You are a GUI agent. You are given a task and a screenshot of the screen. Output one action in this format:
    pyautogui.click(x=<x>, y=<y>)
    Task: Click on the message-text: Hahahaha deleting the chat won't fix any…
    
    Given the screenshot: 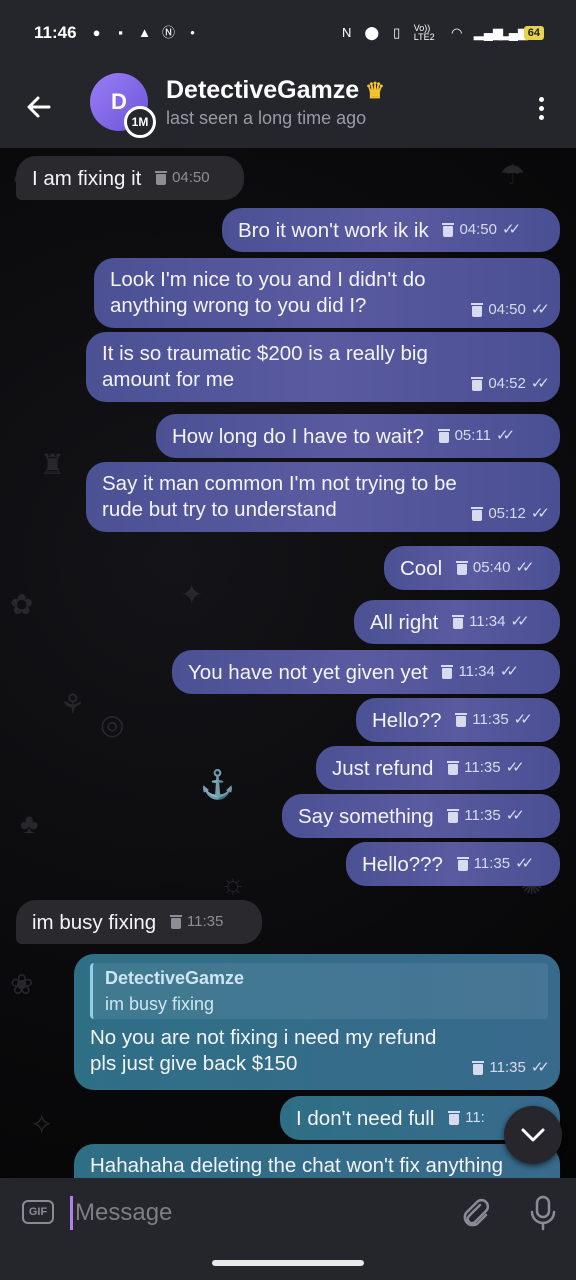 What is the action you would take?
    pyautogui.click(x=297, y=1165)
    